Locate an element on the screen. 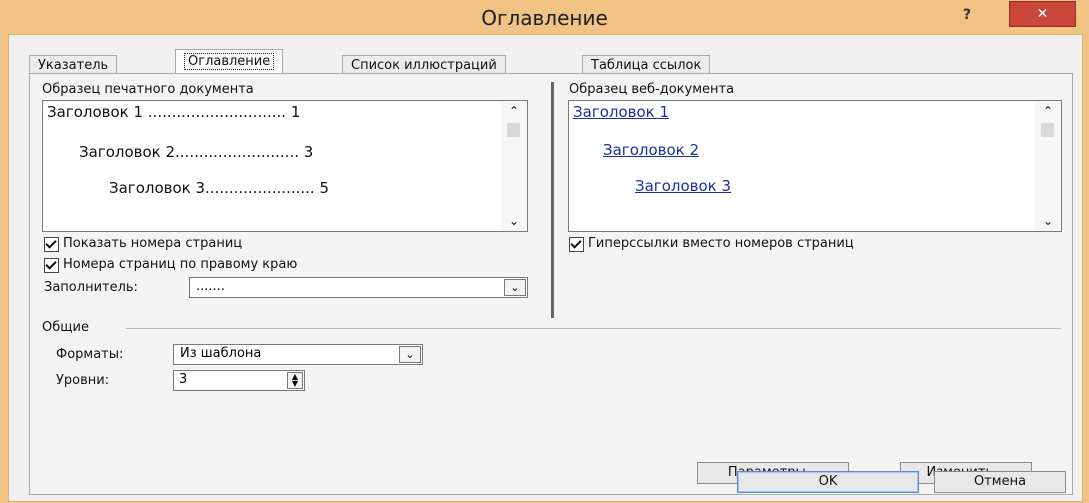  formats-label: Форматы: is located at coordinates (90, 354).